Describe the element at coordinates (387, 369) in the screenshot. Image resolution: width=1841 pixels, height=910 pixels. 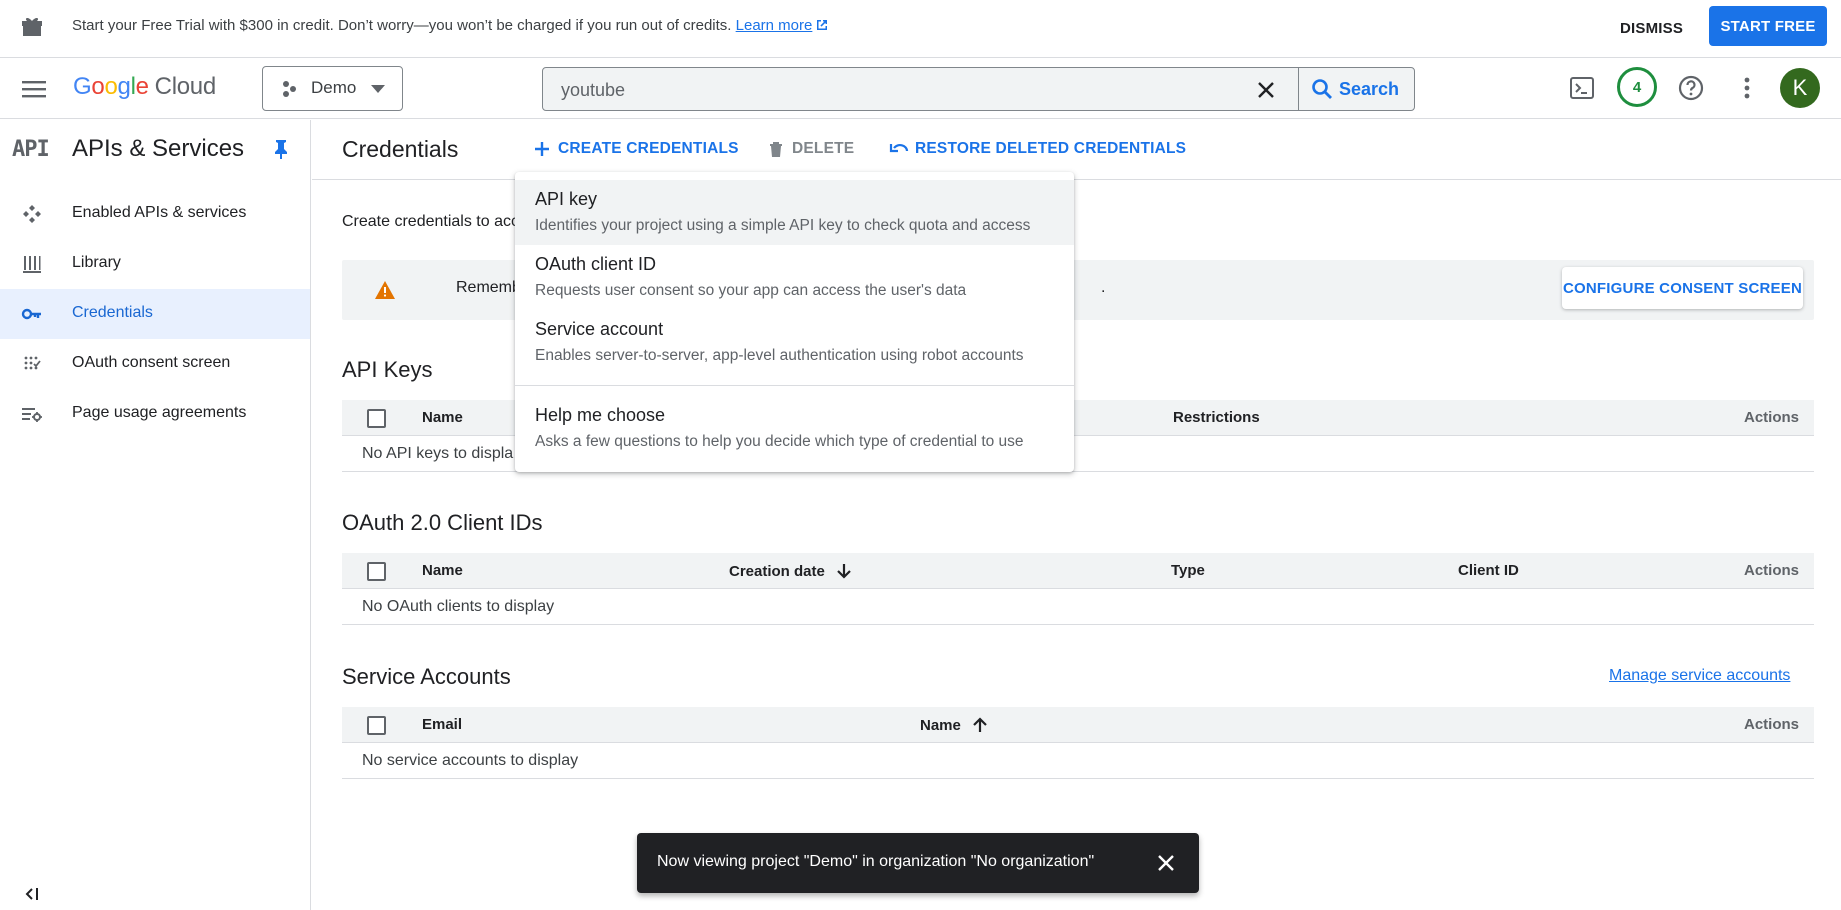
I see `api-keys-title: API Keys` at that location.